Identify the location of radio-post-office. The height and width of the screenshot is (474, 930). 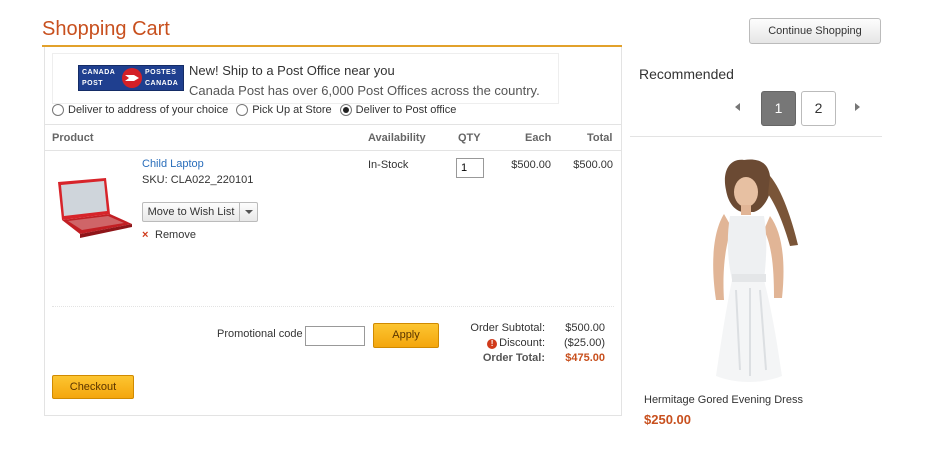
(345, 110).